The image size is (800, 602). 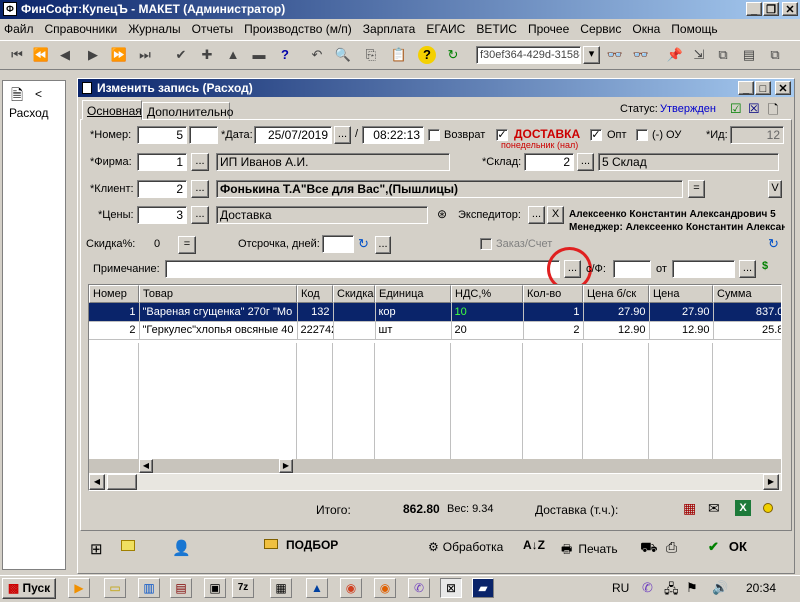 I want to click on cell-tovar: "Вареная сгущенка" 270г "Мо, so click(x=218, y=312).